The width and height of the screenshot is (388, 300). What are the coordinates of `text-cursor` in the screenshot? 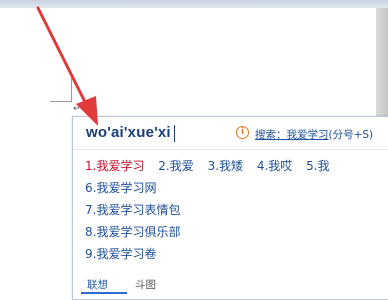 It's located at (174, 133).